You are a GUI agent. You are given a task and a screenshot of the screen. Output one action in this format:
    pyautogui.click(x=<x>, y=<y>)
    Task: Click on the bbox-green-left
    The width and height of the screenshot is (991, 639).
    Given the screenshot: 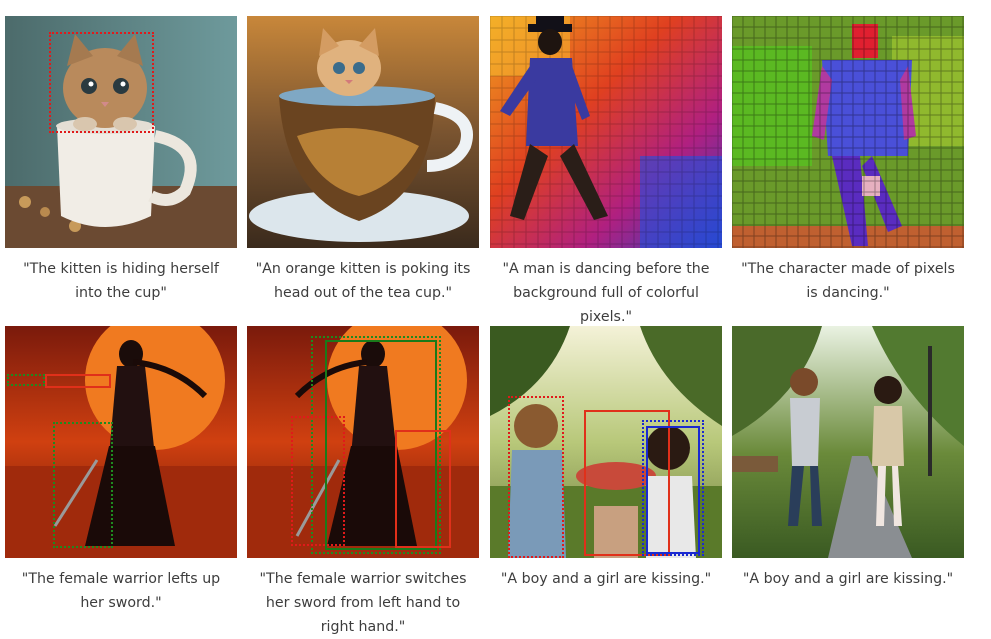 What is the action you would take?
    pyautogui.click(x=26, y=380)
    